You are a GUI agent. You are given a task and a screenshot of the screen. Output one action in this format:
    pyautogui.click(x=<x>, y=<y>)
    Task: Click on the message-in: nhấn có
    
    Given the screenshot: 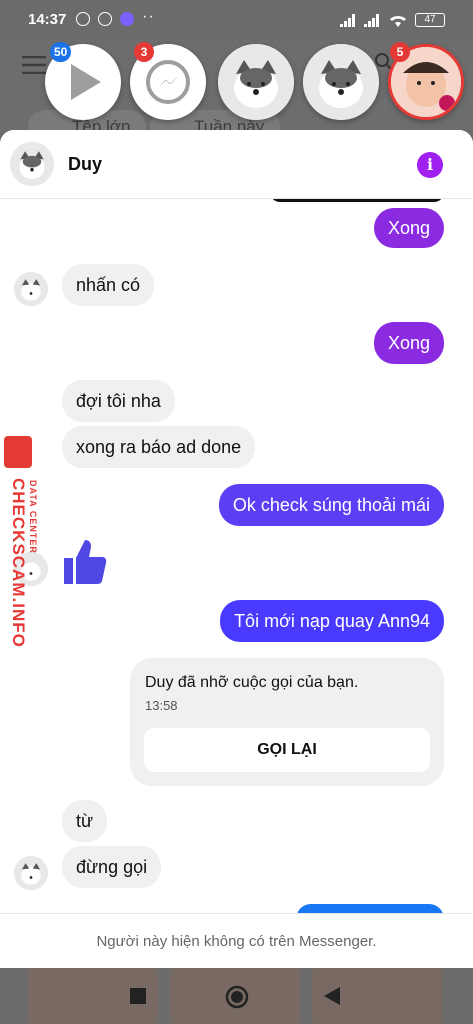 What is the action you would take?
    pyautogui.click(x=108, y=285)
    